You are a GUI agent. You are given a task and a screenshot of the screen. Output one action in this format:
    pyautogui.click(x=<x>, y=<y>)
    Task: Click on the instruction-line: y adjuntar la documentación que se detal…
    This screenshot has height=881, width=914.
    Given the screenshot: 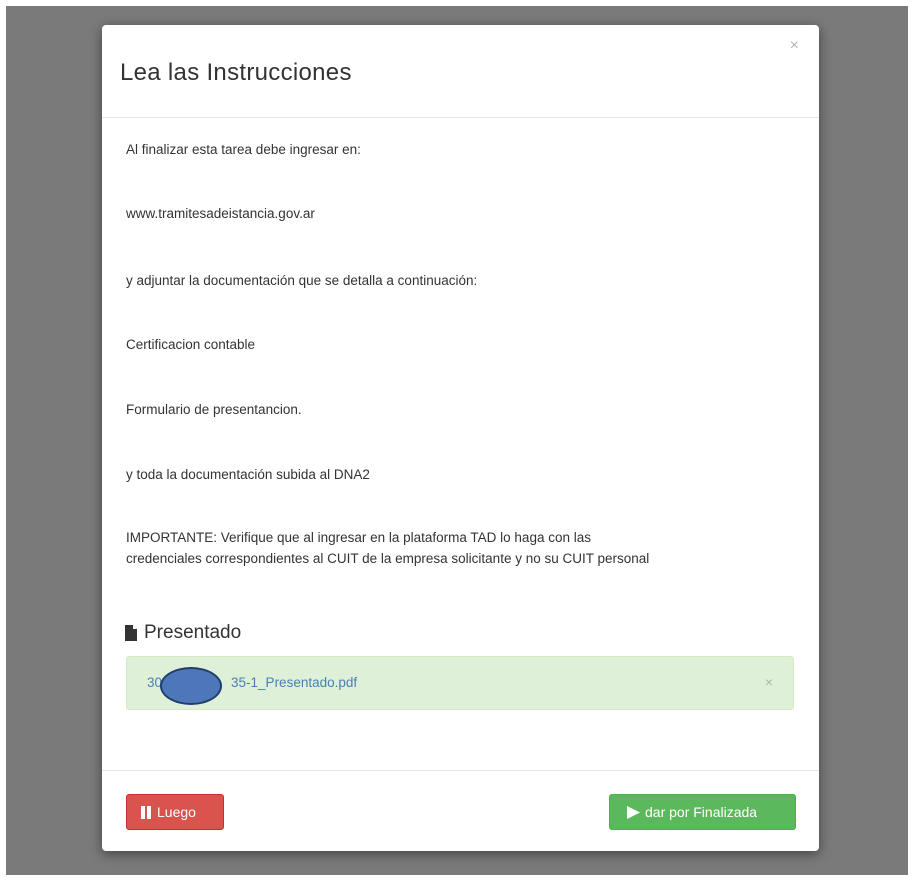 What is the action you would take?
    pyautogui.click(x=302, y=280)
    